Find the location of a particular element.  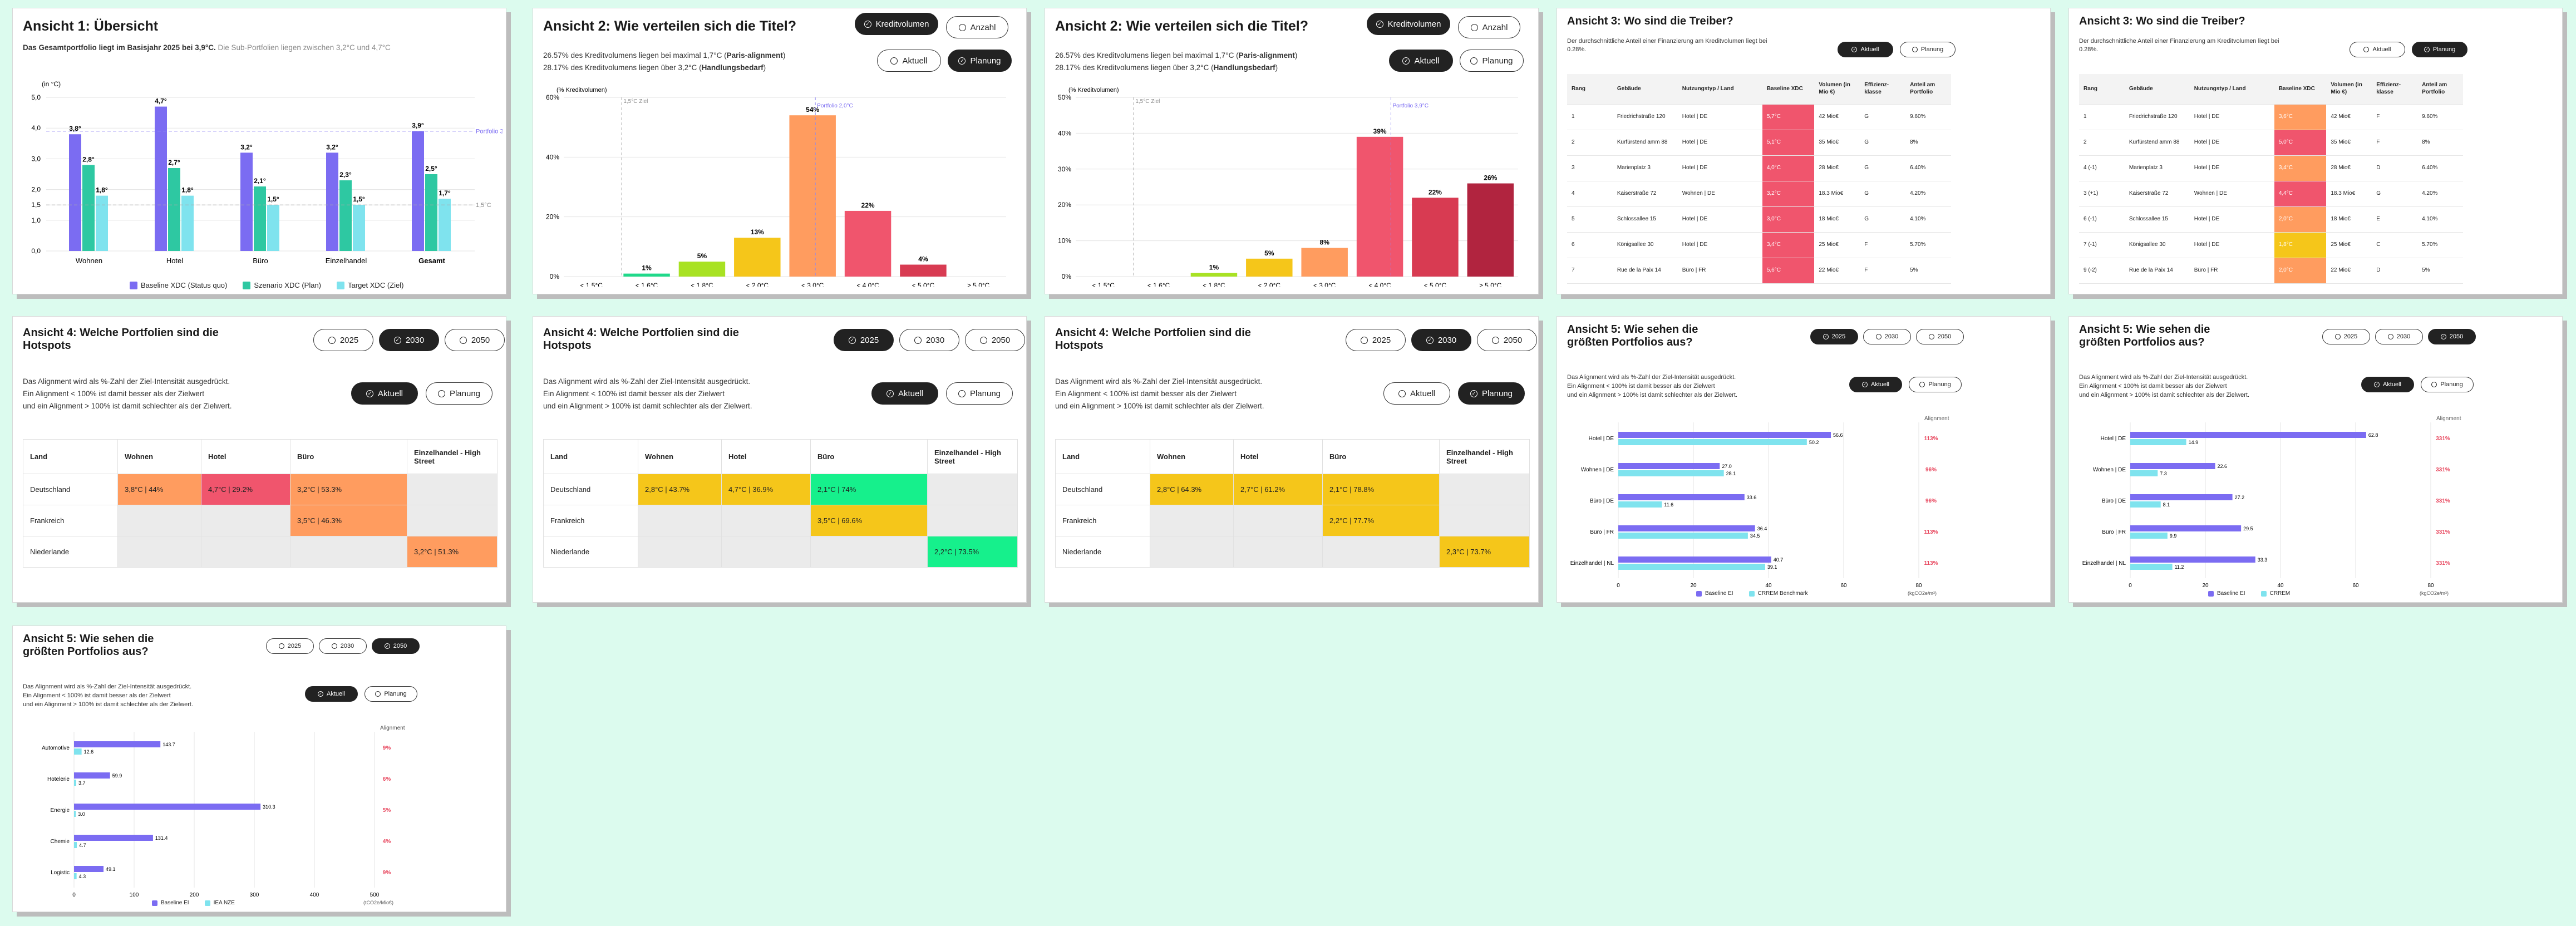

heatmap-cell: 2,3°C | 73.7% is located at coordinates (1484, 552).